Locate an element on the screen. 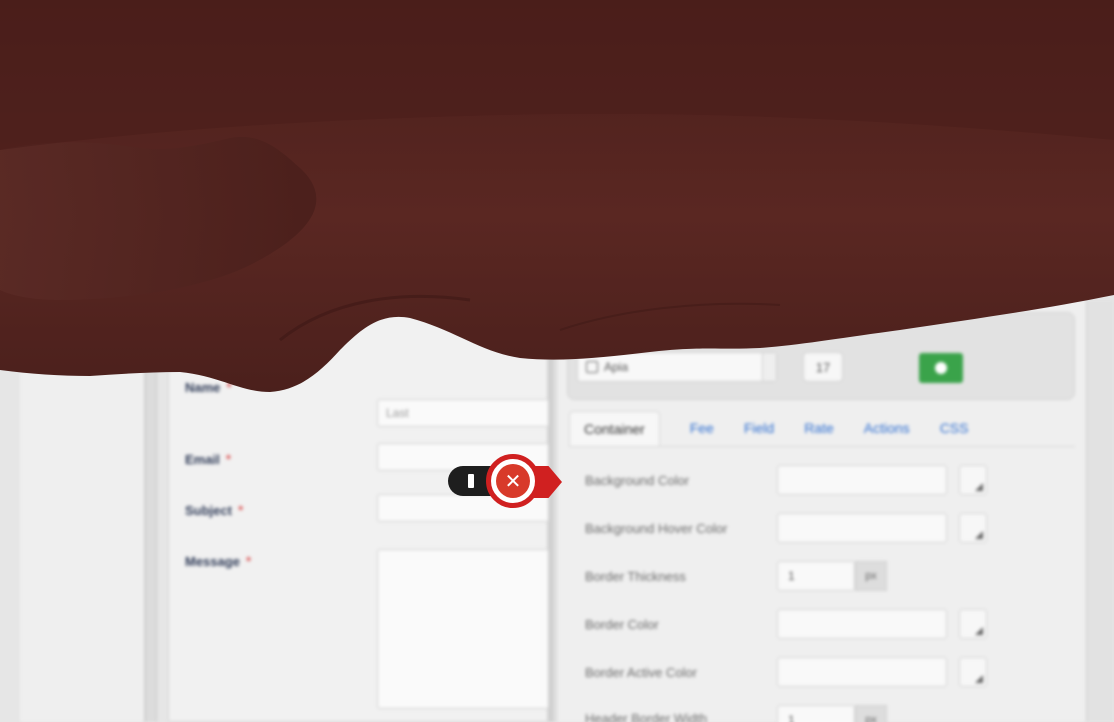 Image resolution: width=1114 pixels, height=722 pixels. field-row-email: Email * is located at coordinates (208, 459).